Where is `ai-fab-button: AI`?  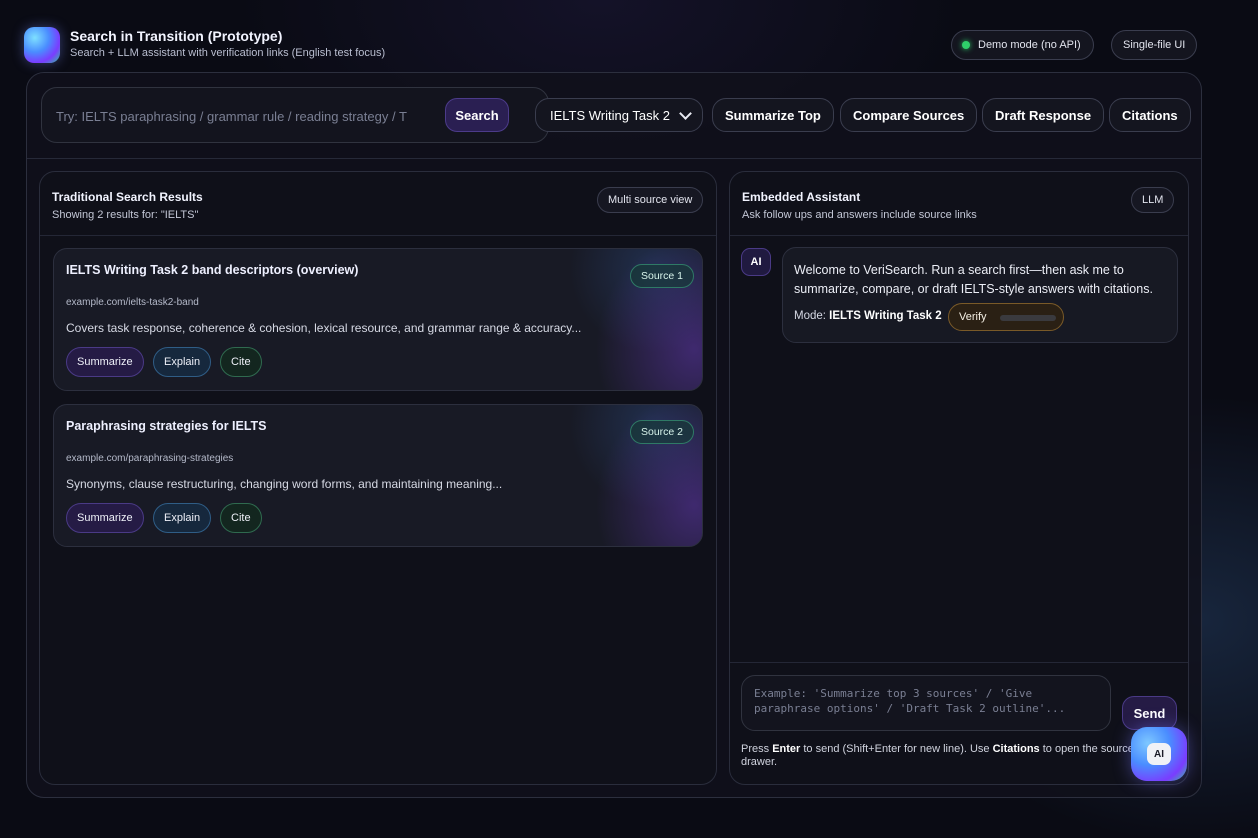 ai-fab-button: AI is located at coordinates (1159, 754).